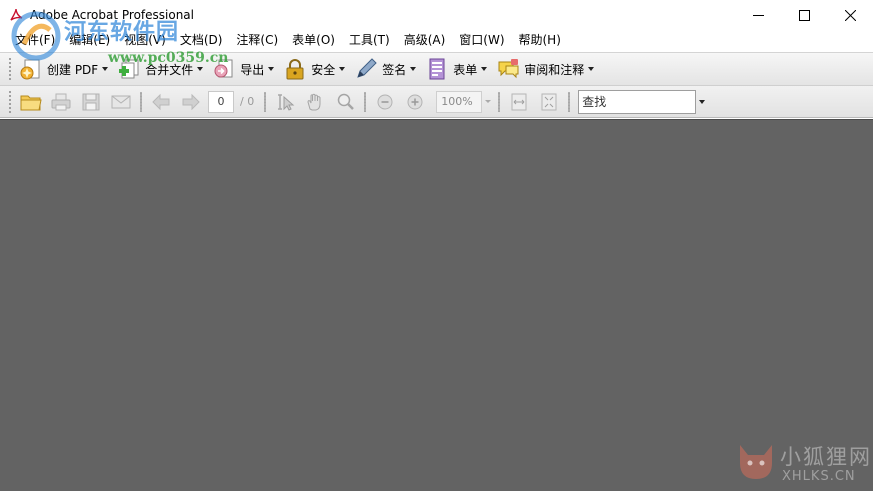 Image resolution: width=873 pixels, height=491 pixels. What do you see at coordinates (112, 15) in the screenshot?
I see `window-title: Adobe Acrobat Professional` at bounding box center [112, 15].